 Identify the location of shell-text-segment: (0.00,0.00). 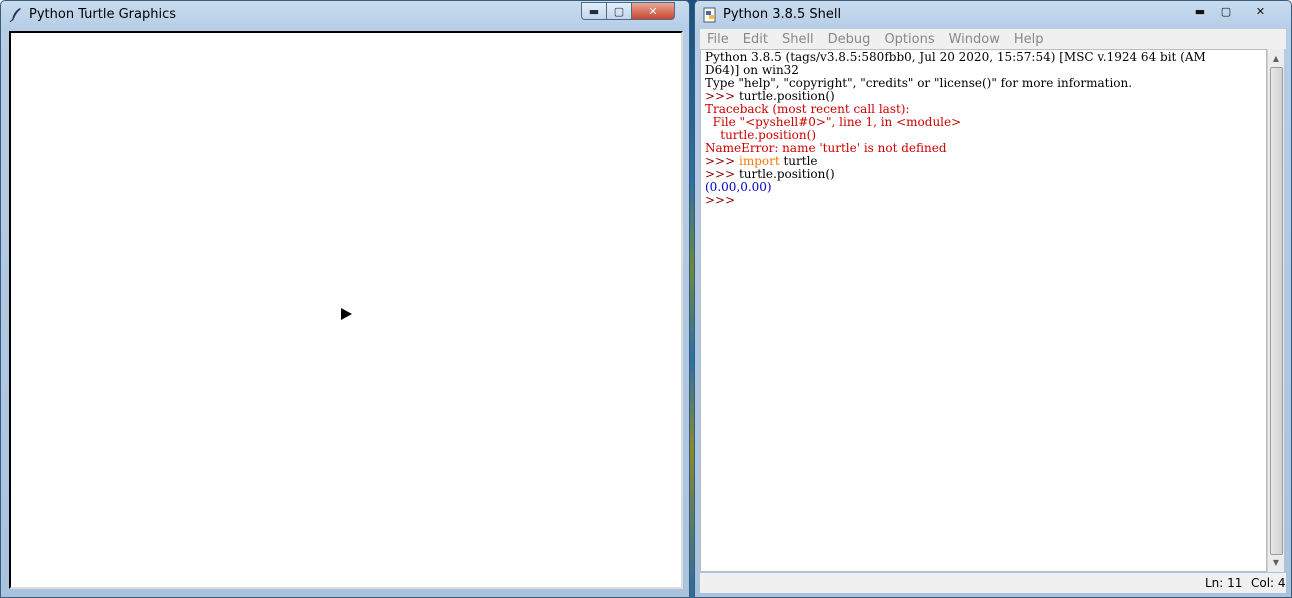
(738, 187).